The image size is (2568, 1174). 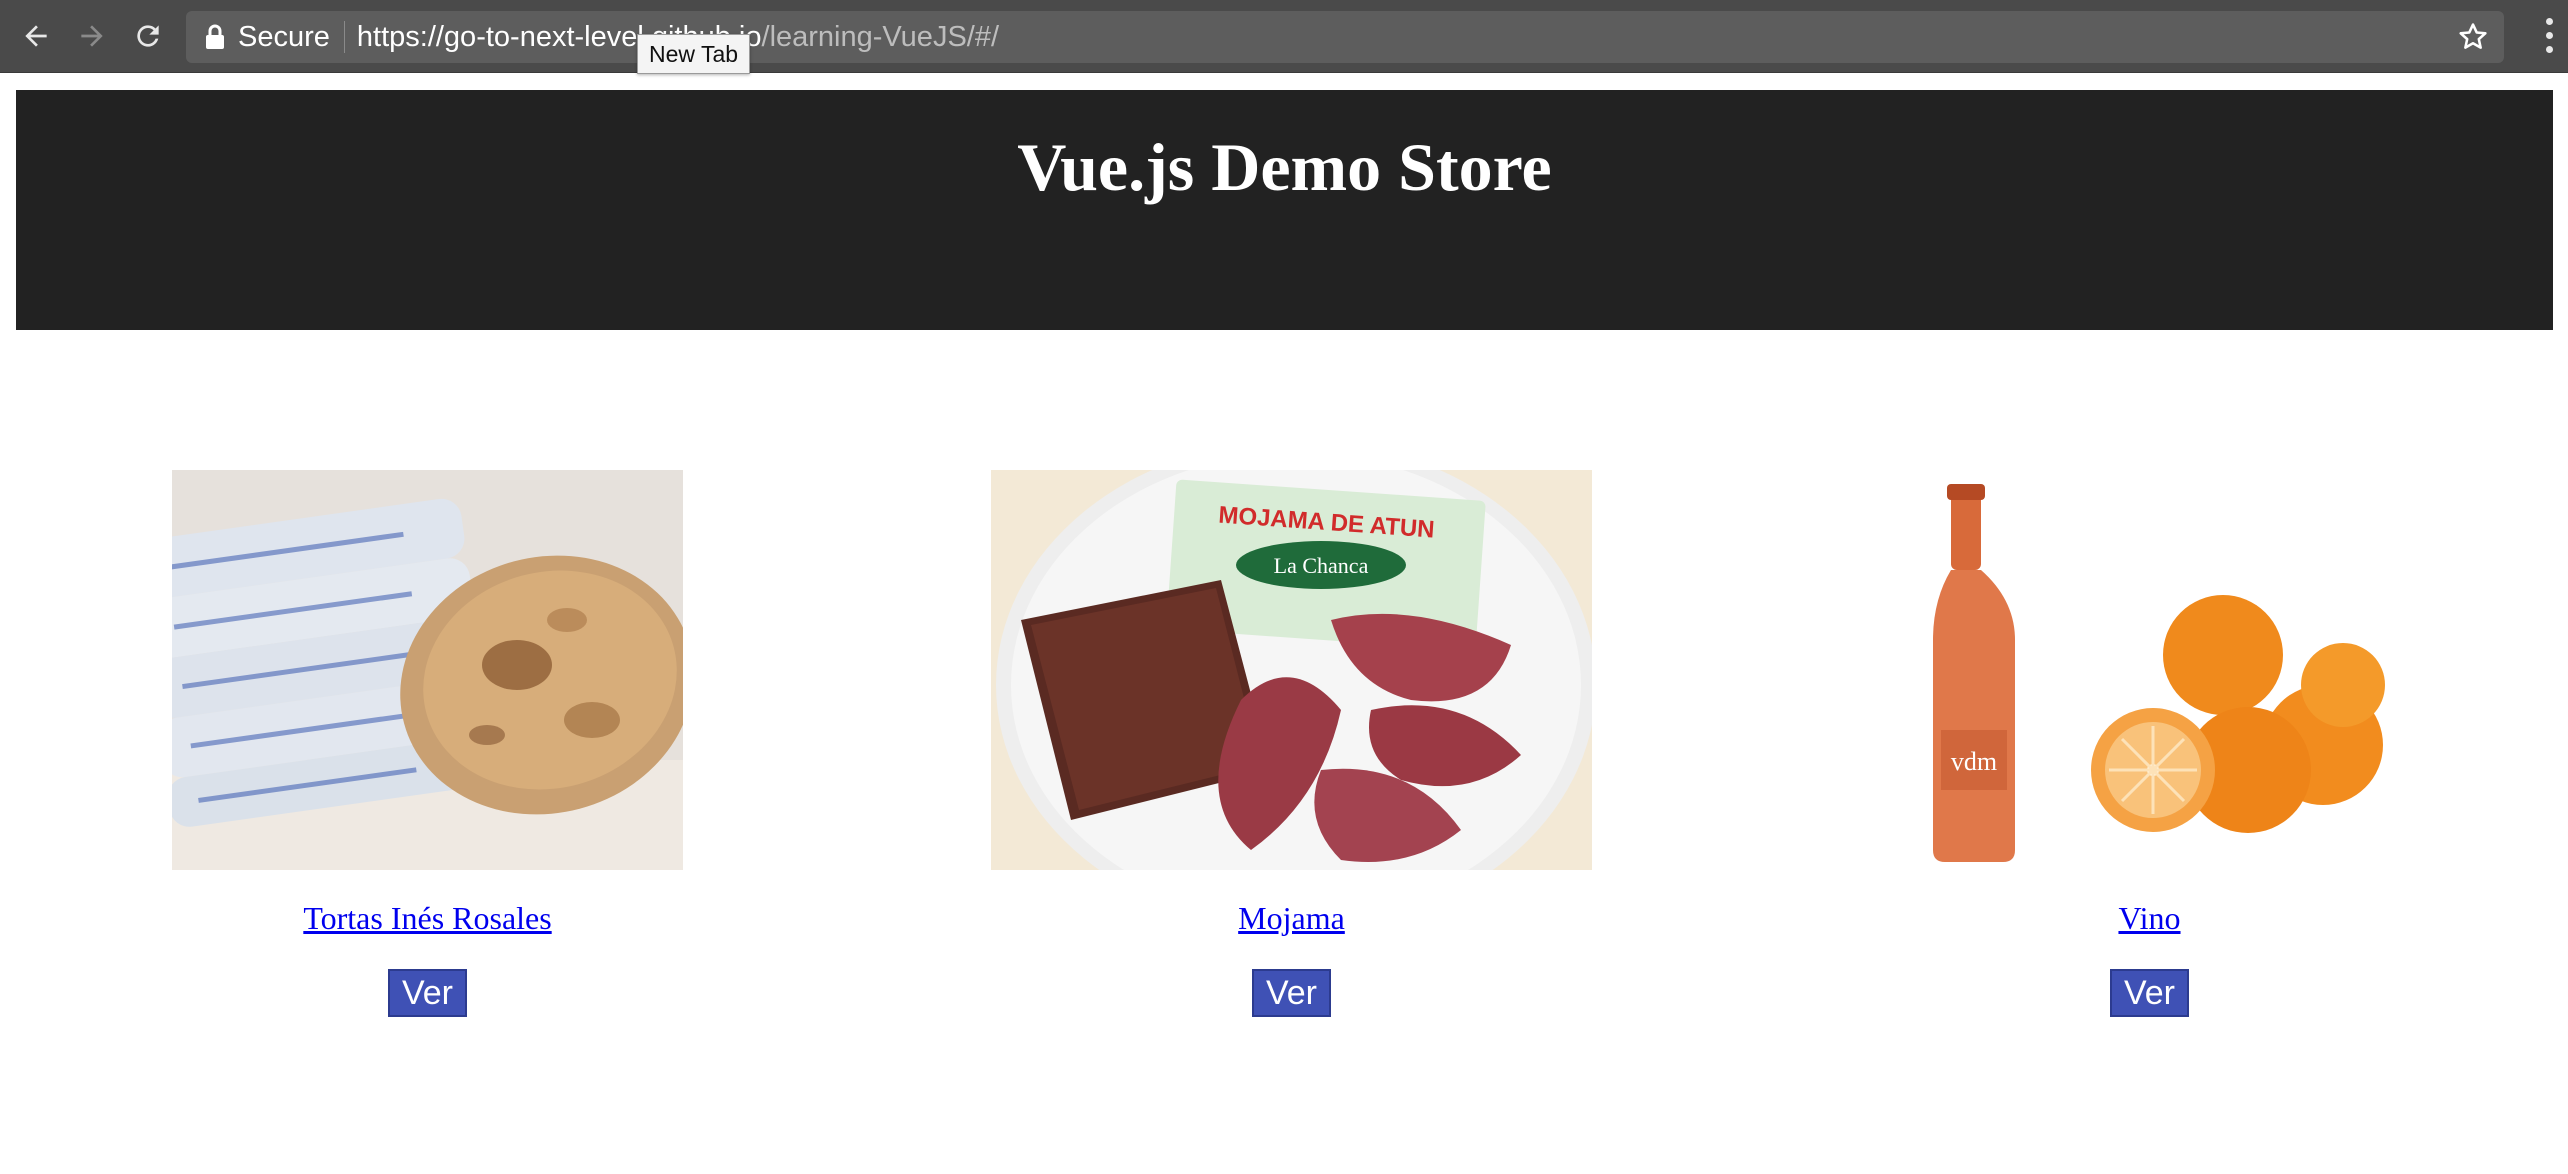 I want to click on product-link: Vino, so click(x=2149, y=918).